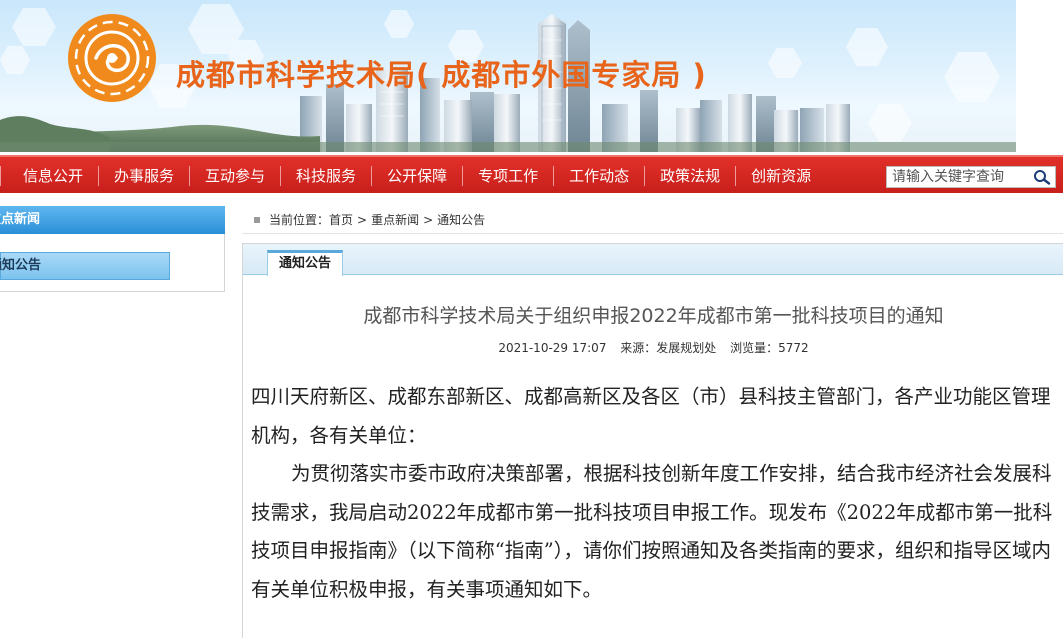  I want to click on breadcrumb-bullet-icon, so click(257, 219).